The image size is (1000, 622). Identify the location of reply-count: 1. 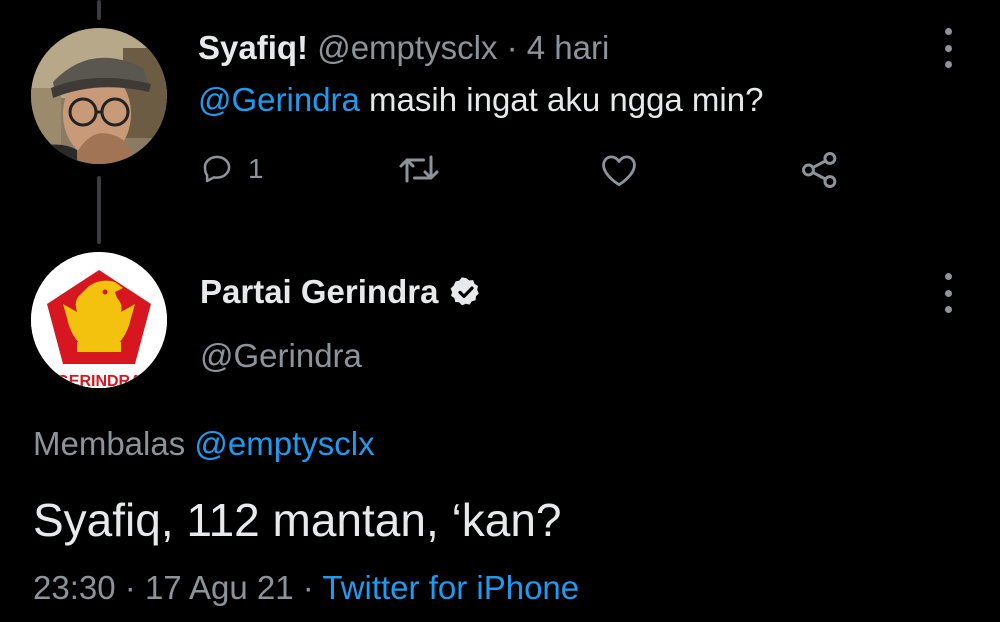
(256, 168).